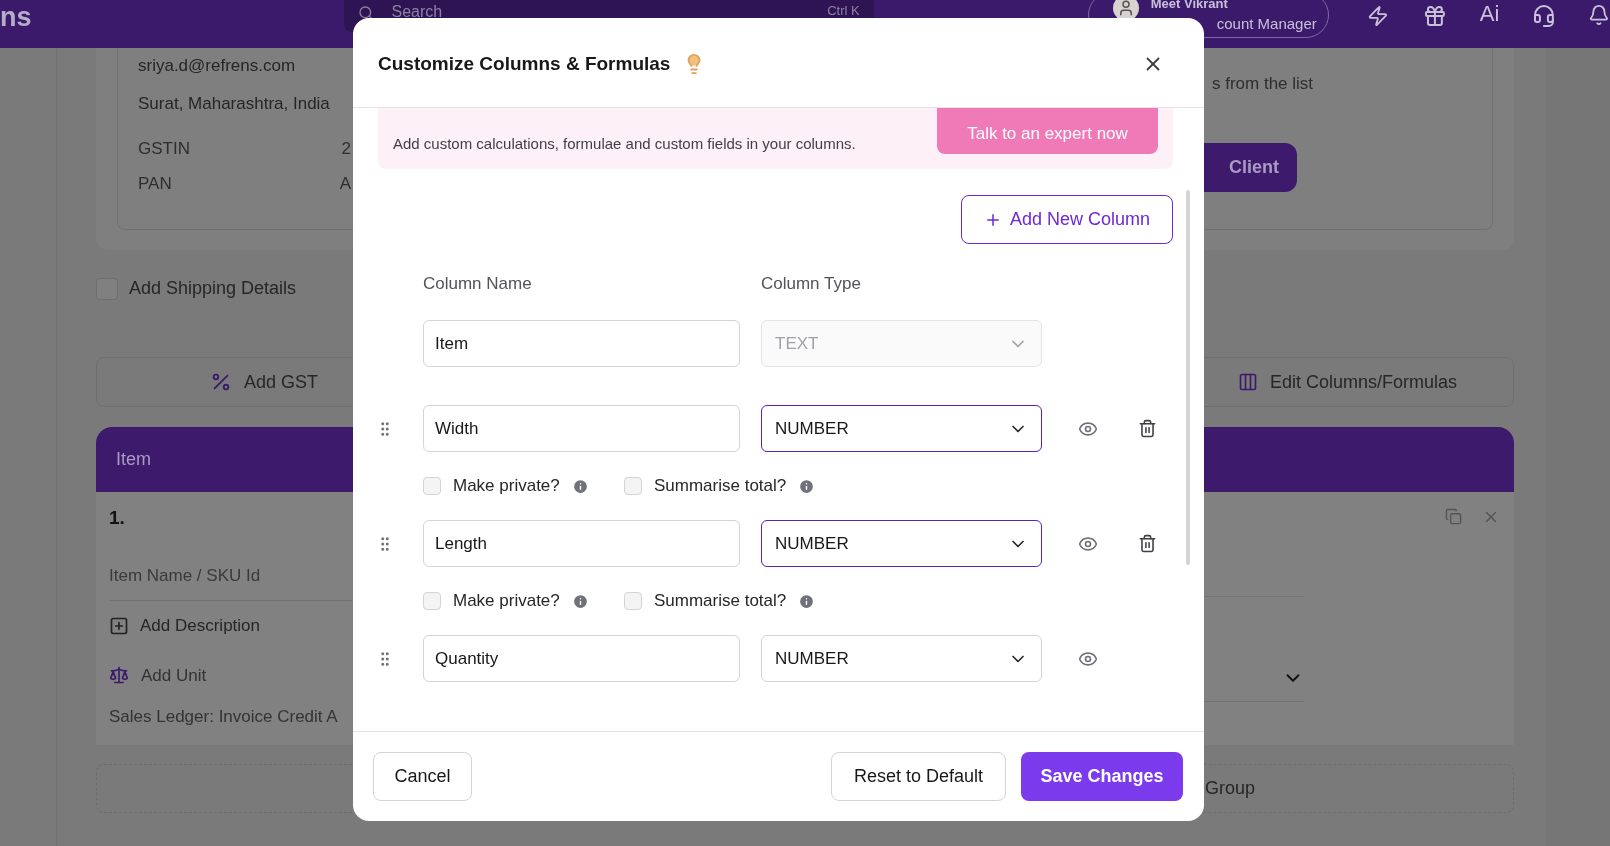 The image size is (1610, 846). Describe the element at coordinates (422, 776) in the screenshot. I see `cancel-button: Cancel` at that location.